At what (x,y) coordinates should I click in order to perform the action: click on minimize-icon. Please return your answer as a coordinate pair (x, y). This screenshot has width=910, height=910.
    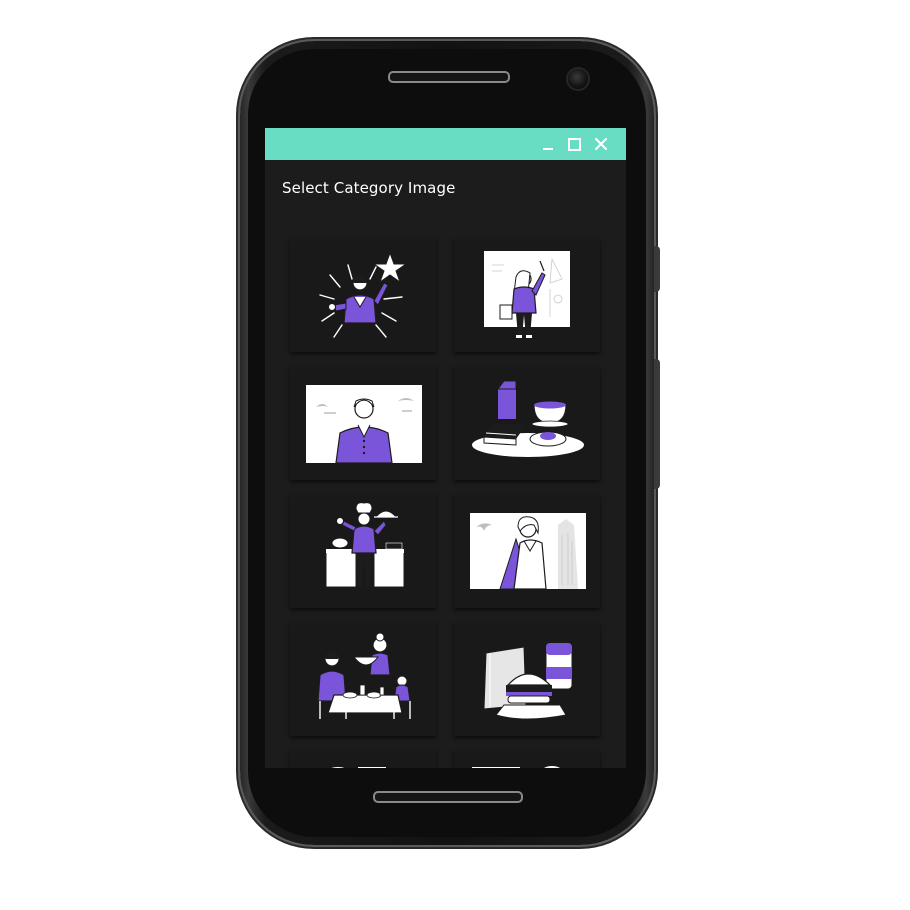
    Looking at the image, I should click on (548, 149).